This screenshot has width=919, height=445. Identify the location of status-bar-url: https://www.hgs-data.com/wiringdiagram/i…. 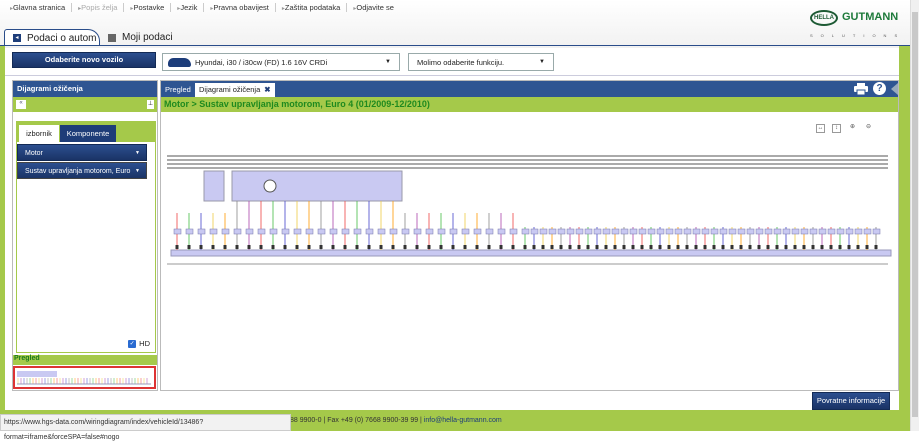
(145, 427).